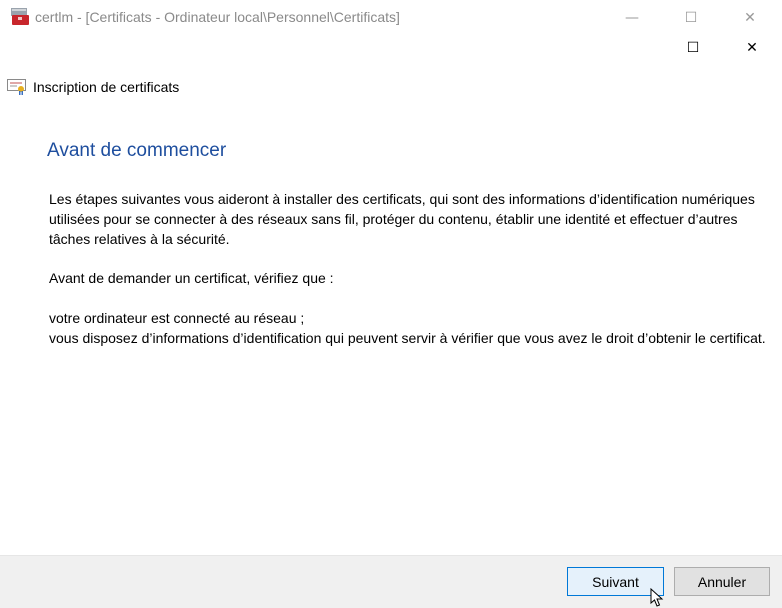 This screenshot has width=782, height=608. What do you see at coordinates (752, 48) in the screenshot?
I see `close-button: ✕` at bounding box center [752, 48].